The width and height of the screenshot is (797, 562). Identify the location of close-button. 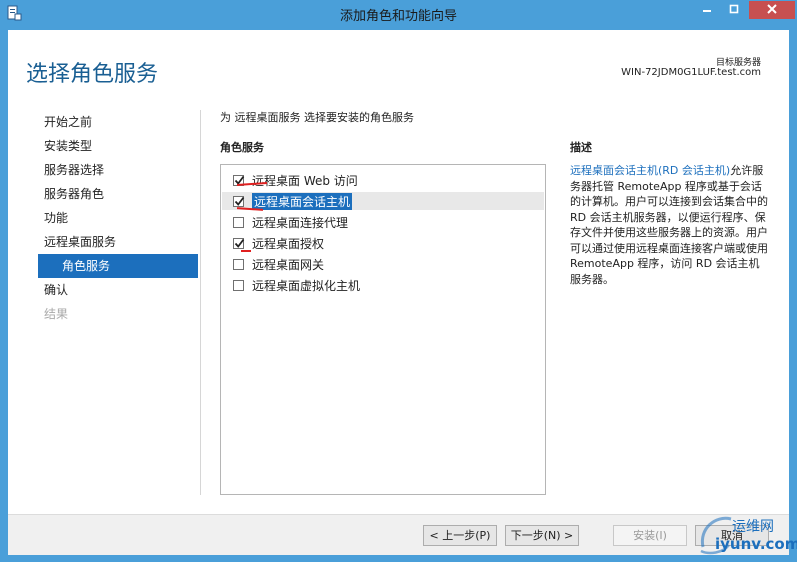
(772, 10).